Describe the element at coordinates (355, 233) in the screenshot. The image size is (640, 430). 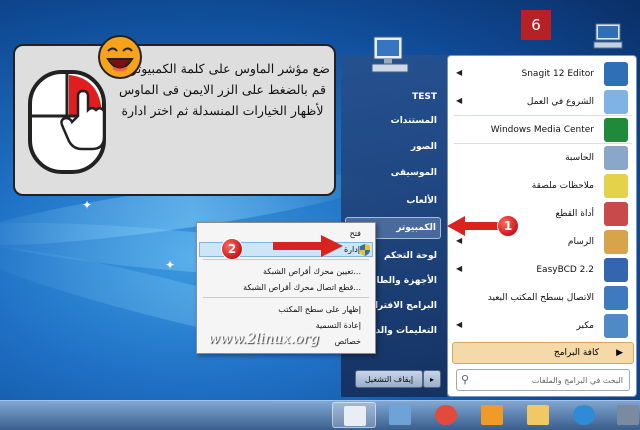
I see `context-menu-label: فتح` at that location.